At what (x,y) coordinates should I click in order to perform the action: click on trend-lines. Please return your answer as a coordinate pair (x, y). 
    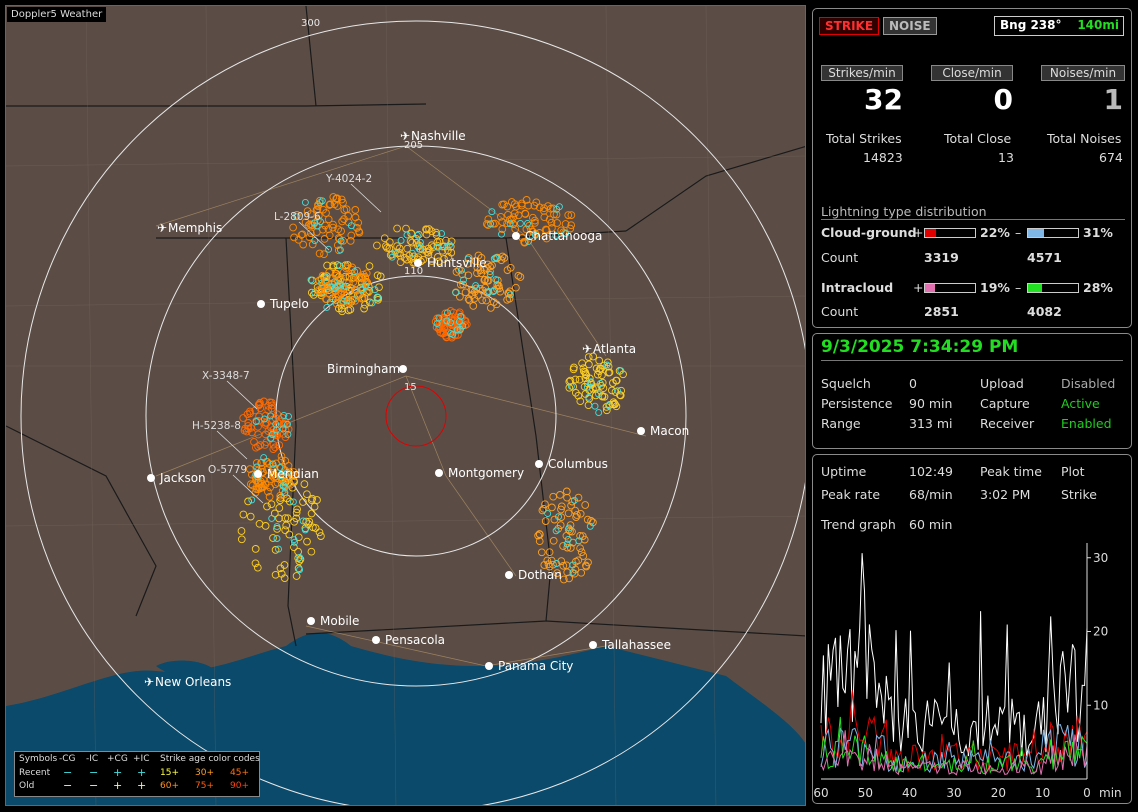
    Looking at the image, I should click on (954, 664).